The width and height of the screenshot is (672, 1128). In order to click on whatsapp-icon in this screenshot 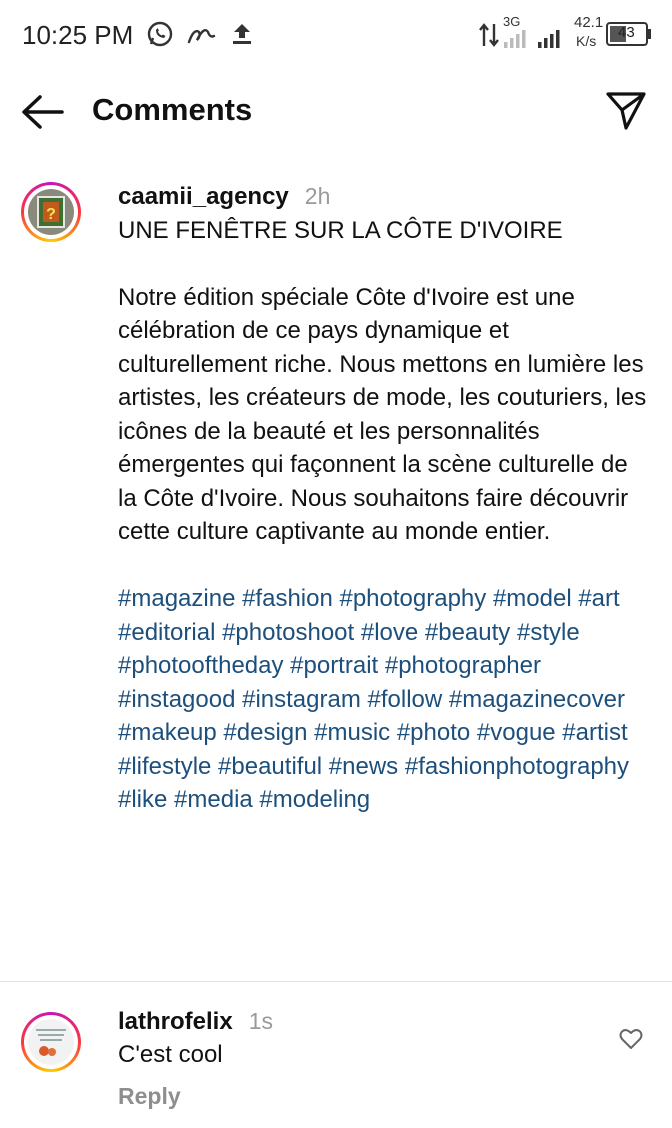, I will do `click(160, 36)`.